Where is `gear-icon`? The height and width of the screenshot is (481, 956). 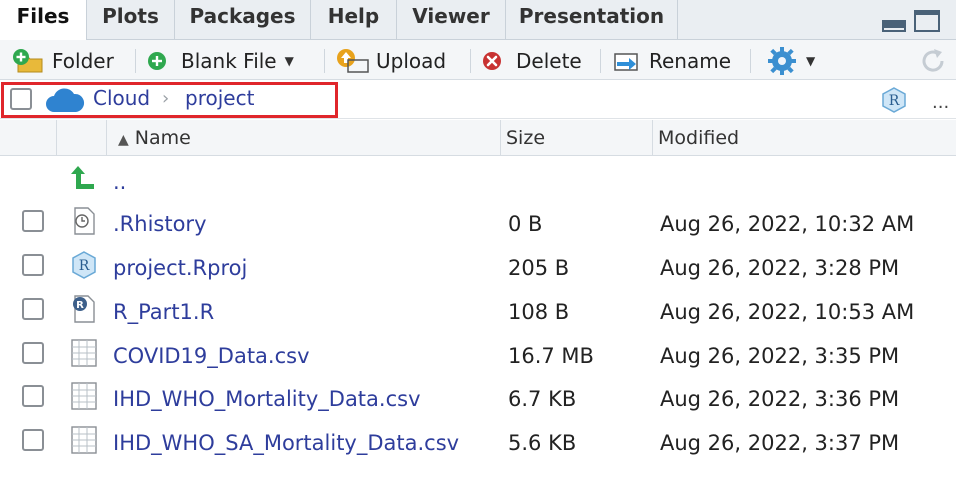
gear-icon is located at coordinates (782, 61).